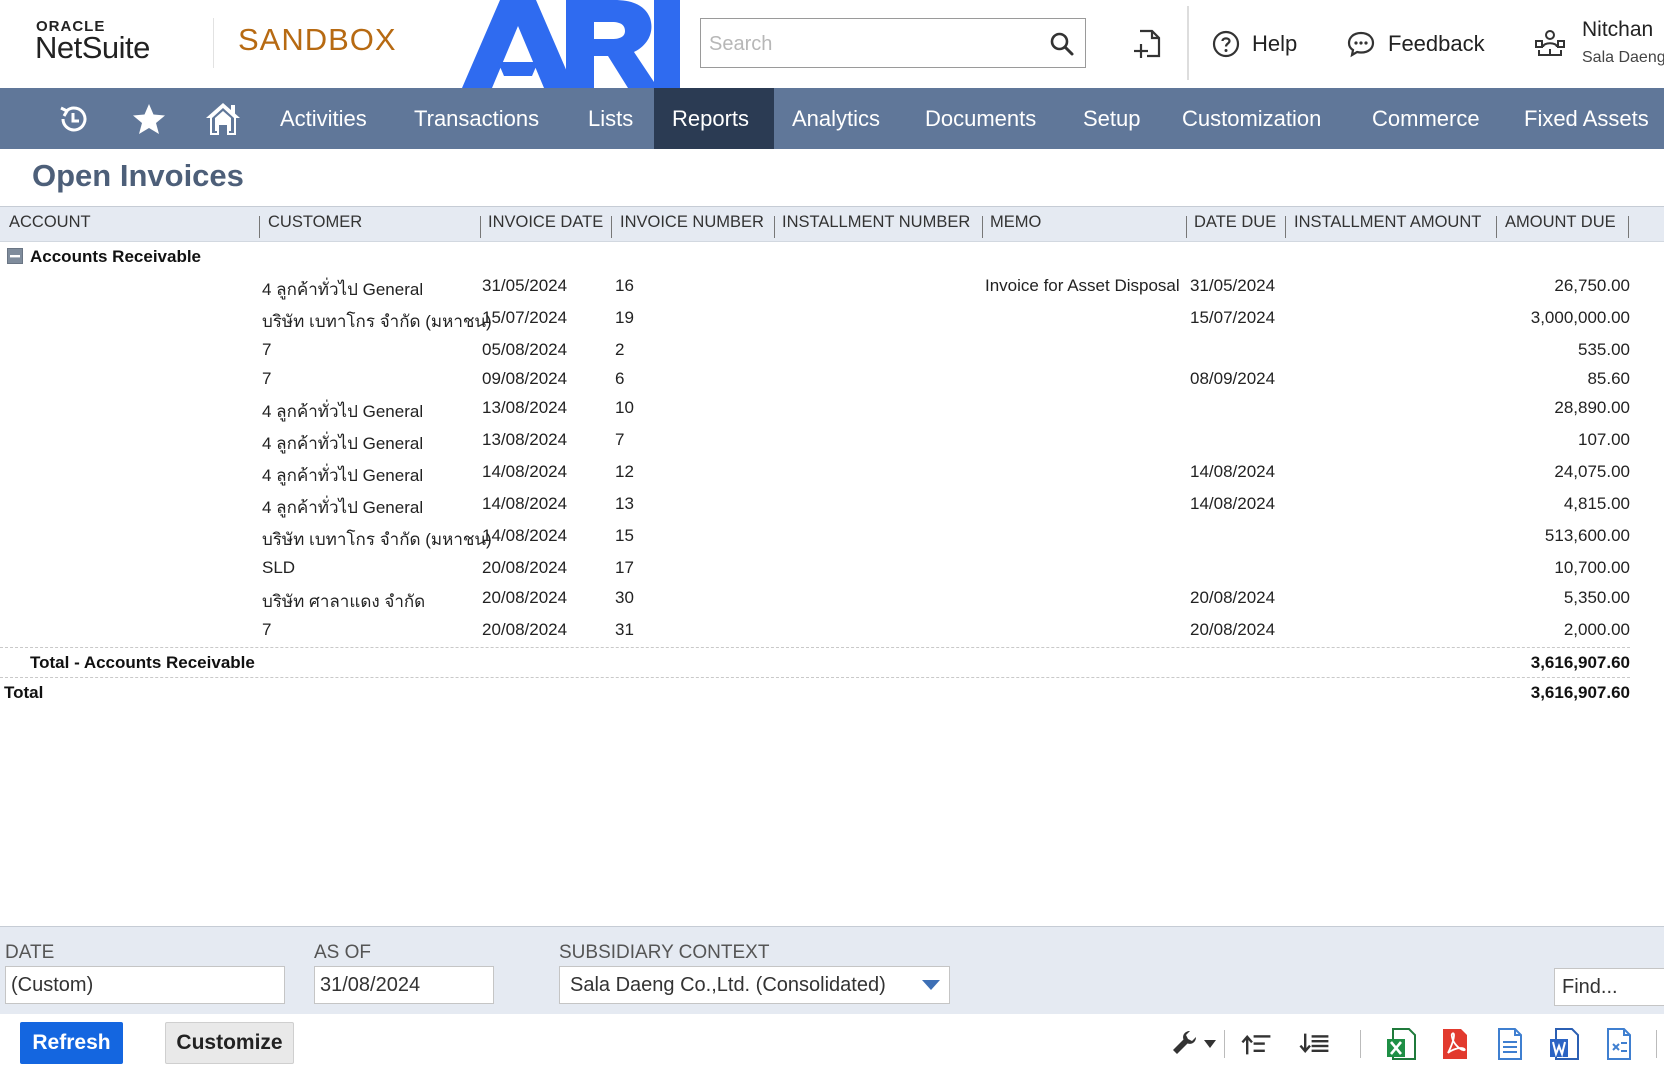 The width and height of the screenshot is (1664, 1074). What do you see at coordinates (1235, 224) in the screenshot?
I see `column-header-date-due: DATE DUE` at bounding box center [1235, 224].